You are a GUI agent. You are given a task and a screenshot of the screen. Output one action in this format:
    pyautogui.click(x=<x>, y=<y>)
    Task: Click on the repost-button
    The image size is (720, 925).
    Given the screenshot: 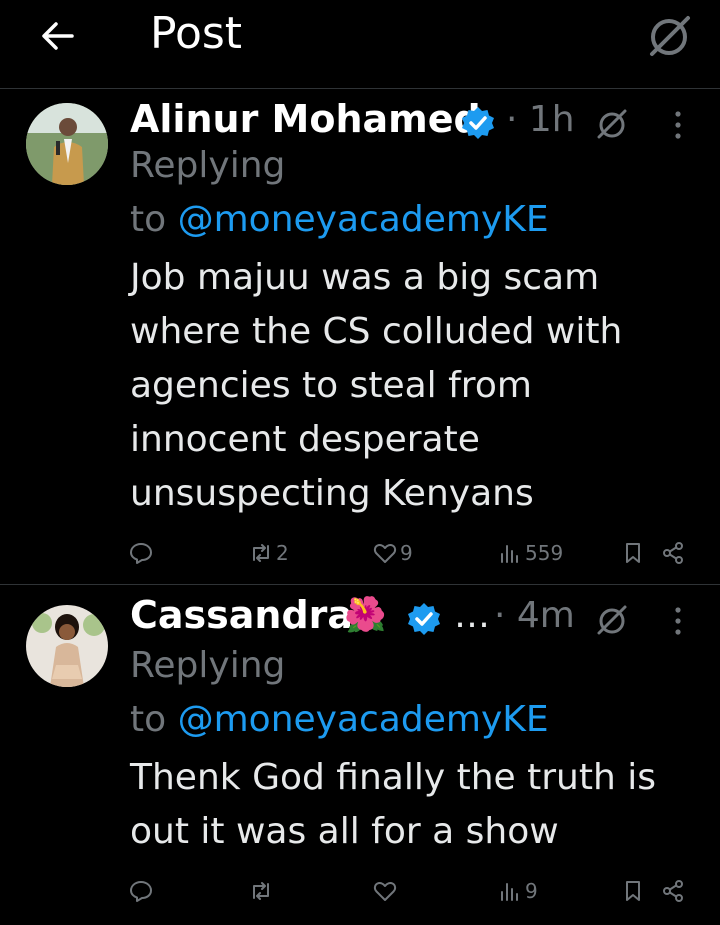 What is the action you would take?
    pyautogui.click(x=262, y=891)
    